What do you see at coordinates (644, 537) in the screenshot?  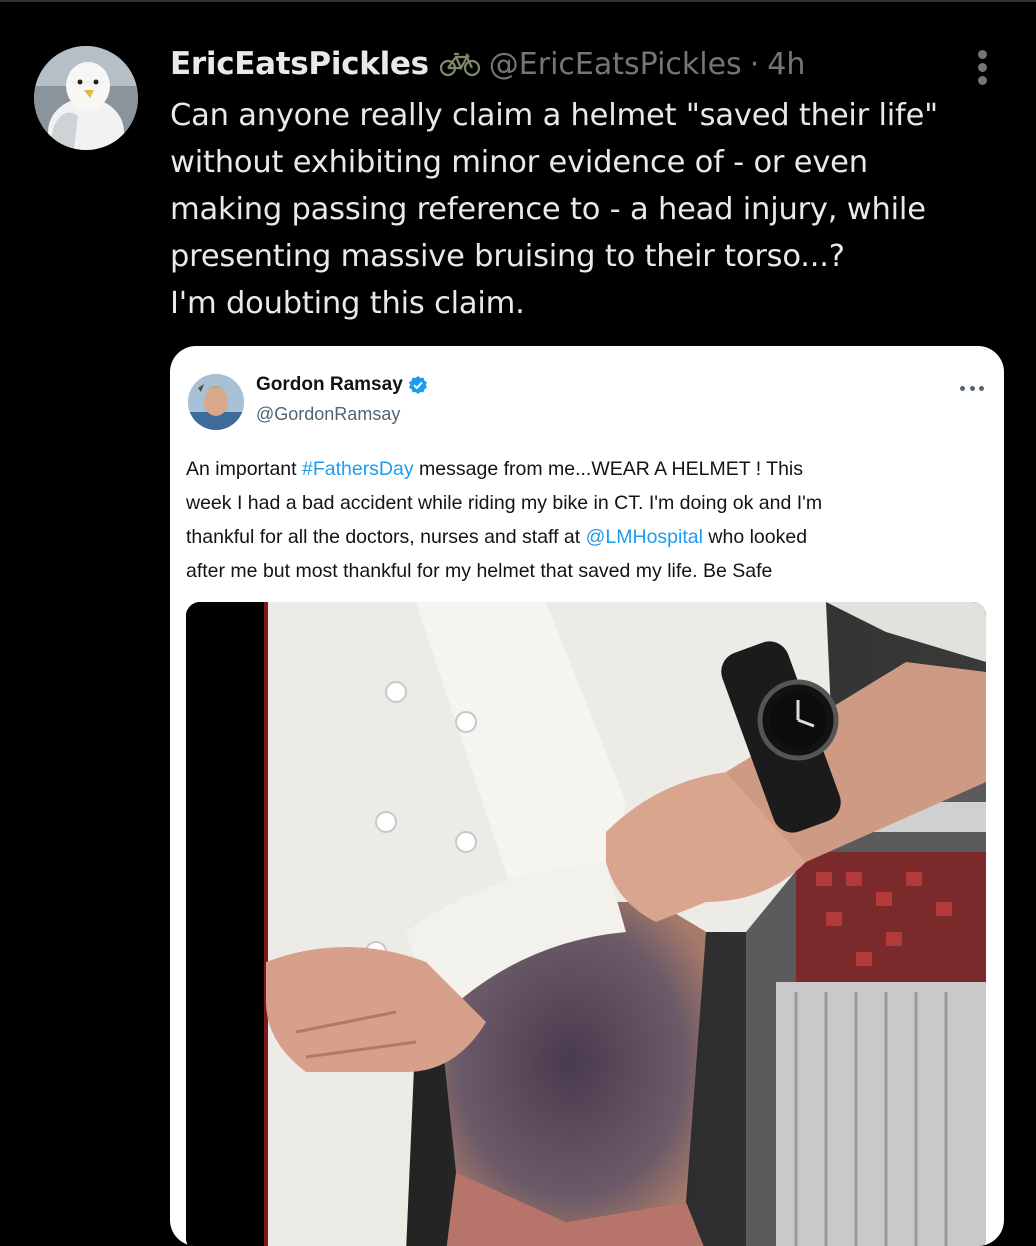 I see `mention-link: @LMHospital` at bounding box center [644, 537].